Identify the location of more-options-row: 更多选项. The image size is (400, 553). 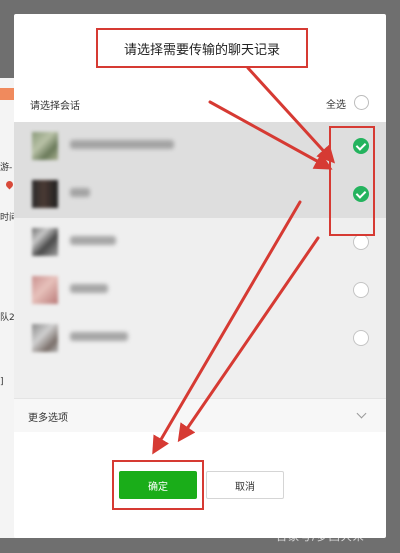
(200, 415).